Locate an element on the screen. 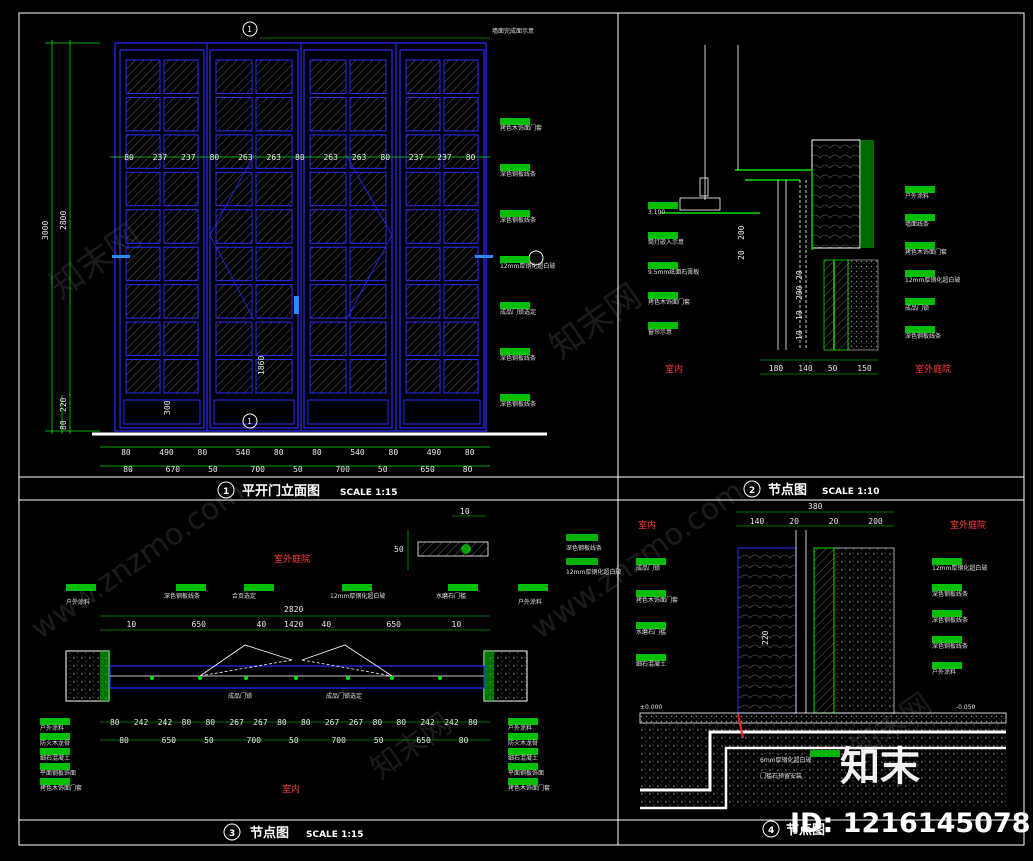  svg-text: 50 is located at coordinates (399, 549).